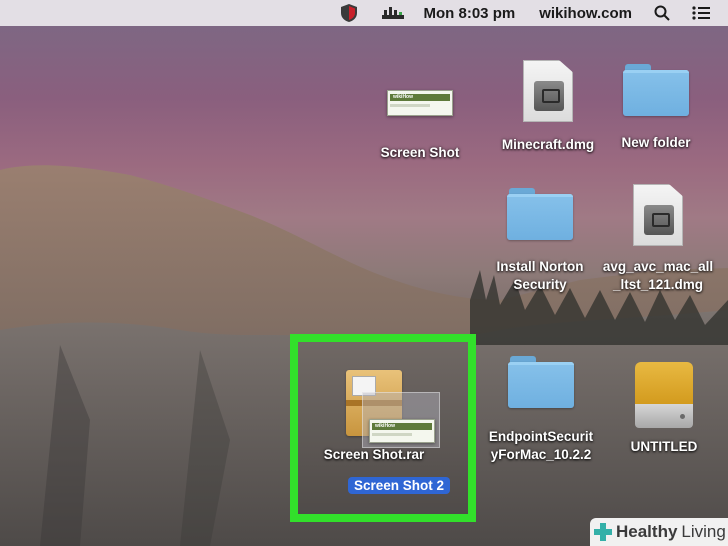 Image resolution: width=728 pixels, height=546 pixels. I want to click on desktop-item-new-folder: New folder, so click(656, 108).